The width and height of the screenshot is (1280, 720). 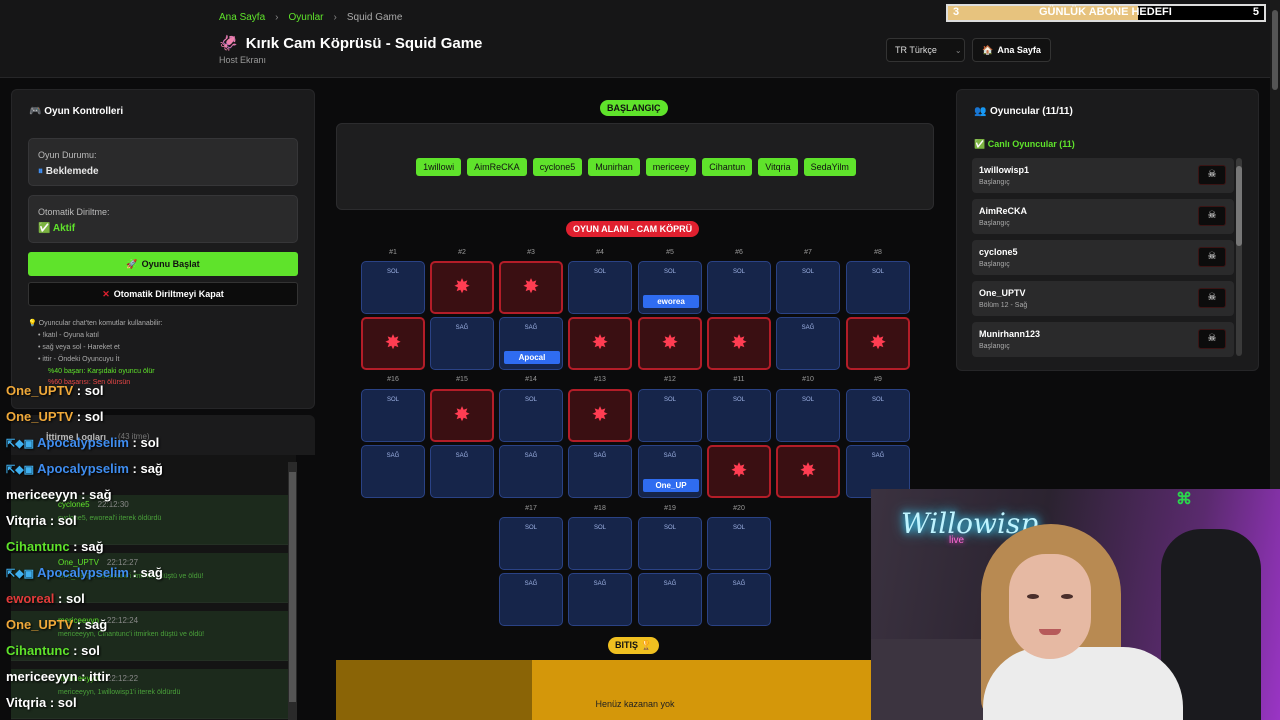 I want to click on glass-tile-sol: SOL eworea, so click(x=670, y=287).